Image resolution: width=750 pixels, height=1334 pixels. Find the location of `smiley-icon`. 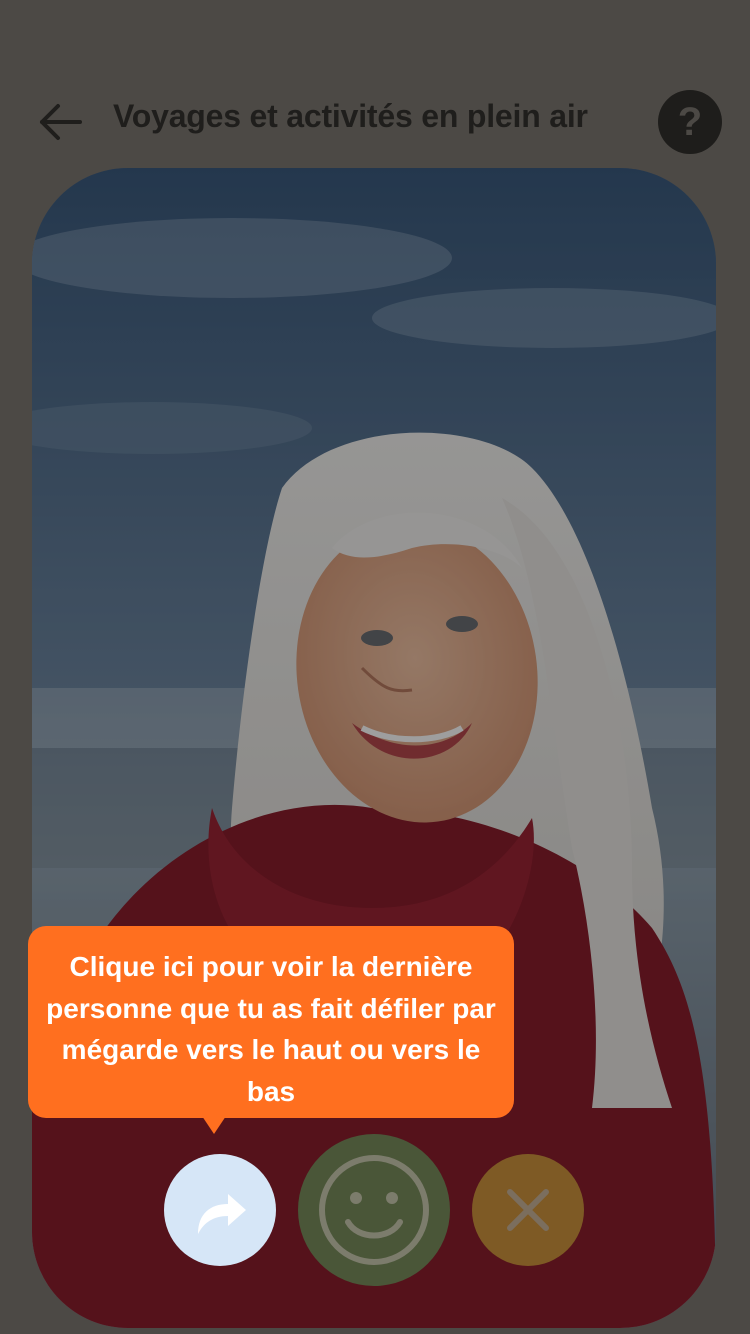

smiley-icon is located at coordinates (374, 1210).